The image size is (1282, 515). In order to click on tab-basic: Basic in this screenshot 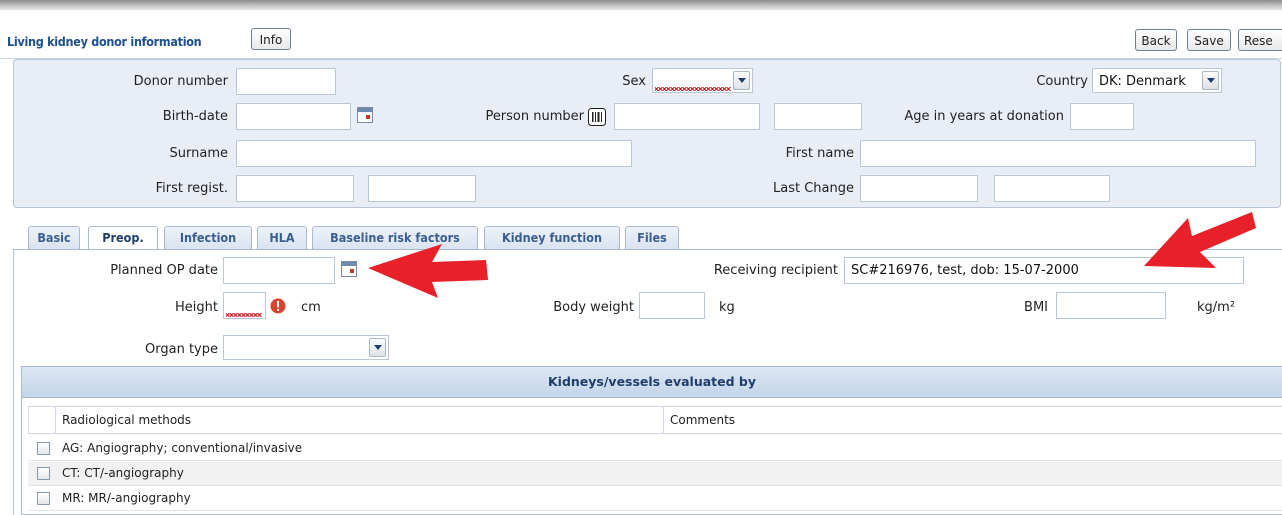, I will do `click(54, 238)`.